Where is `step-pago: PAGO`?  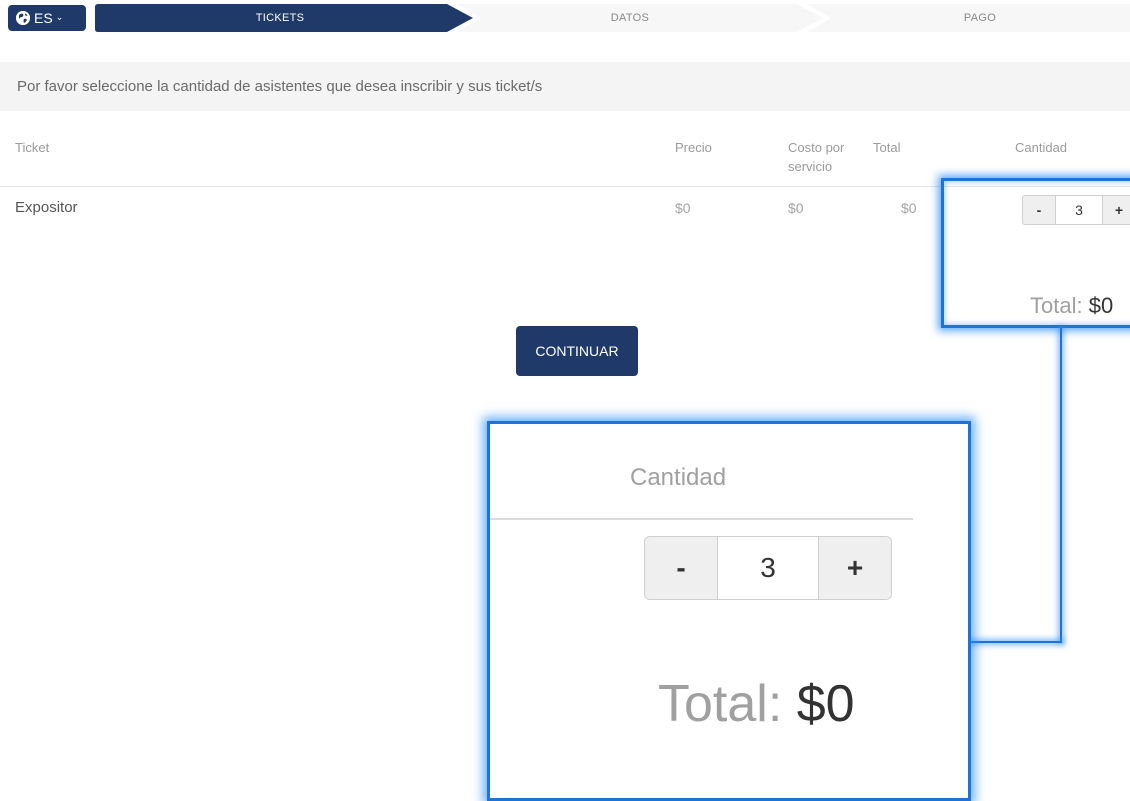
step-pago: PAGO is located at coordinates (980, 18).